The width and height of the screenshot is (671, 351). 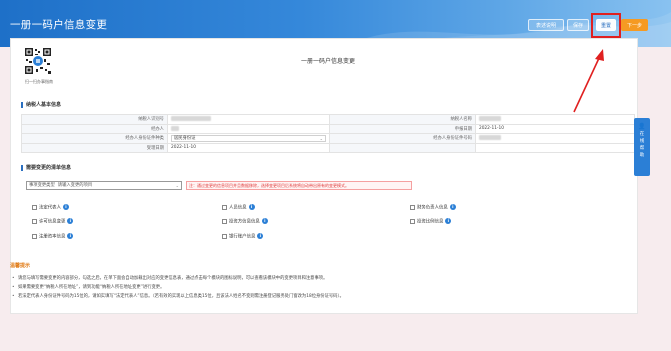 I want to click on taxpayer-section-title: 纳税人基本信息, so click(x=41, y=105).